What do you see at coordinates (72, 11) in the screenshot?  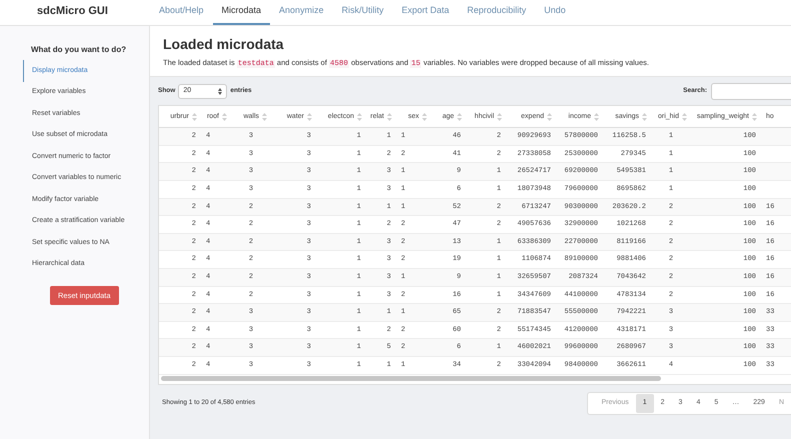 I see `app-title: sdcMicro GUI` at bounding box center [72, 11].